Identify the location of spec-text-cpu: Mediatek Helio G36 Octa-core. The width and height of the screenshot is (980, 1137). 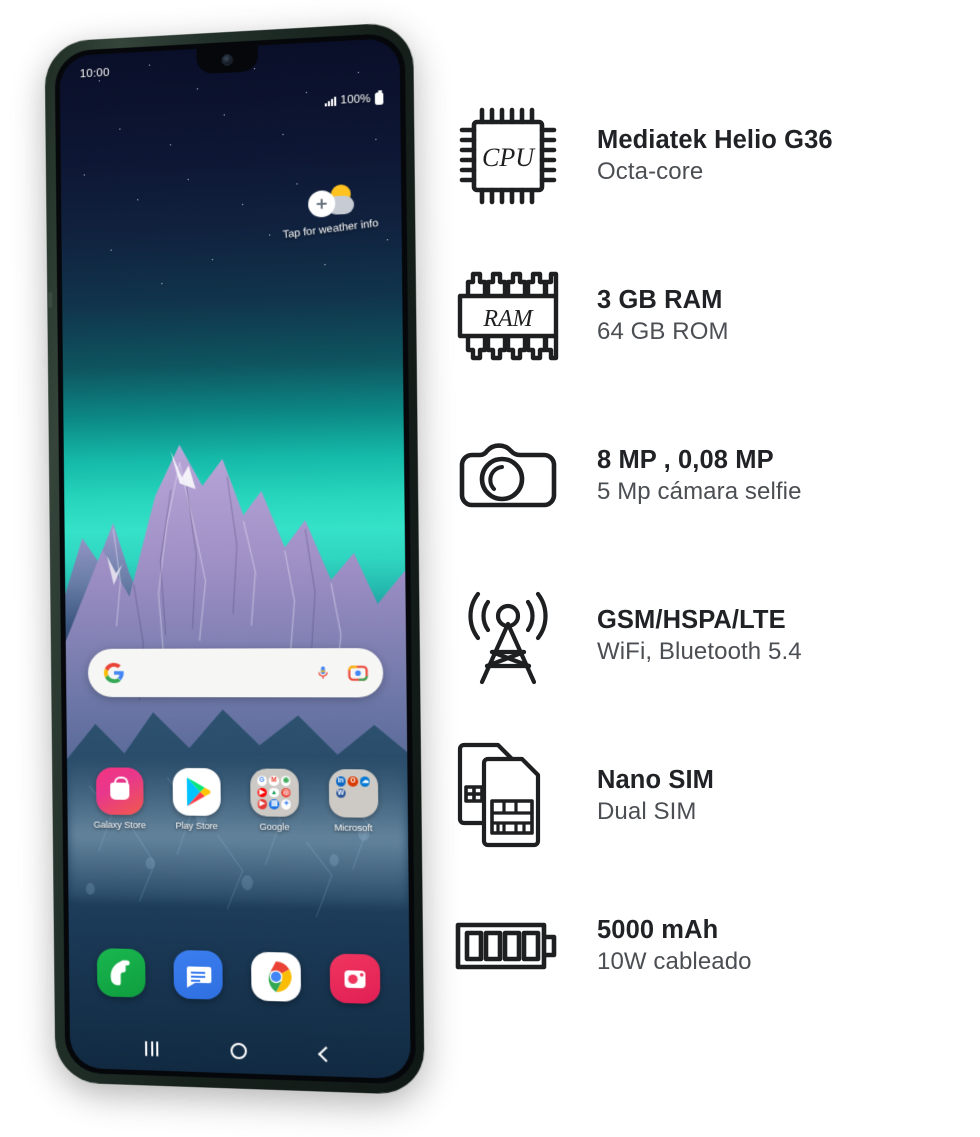
(701, 156).